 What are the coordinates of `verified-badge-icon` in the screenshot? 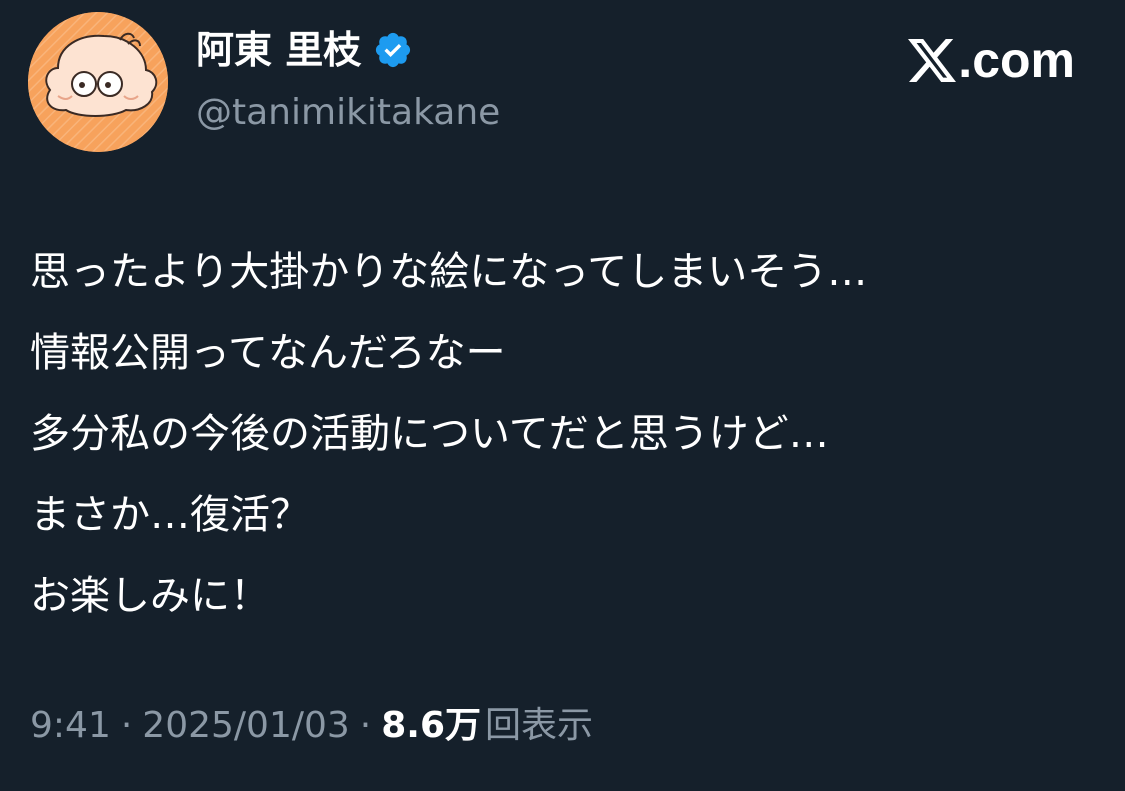 It's located at (393, 50).